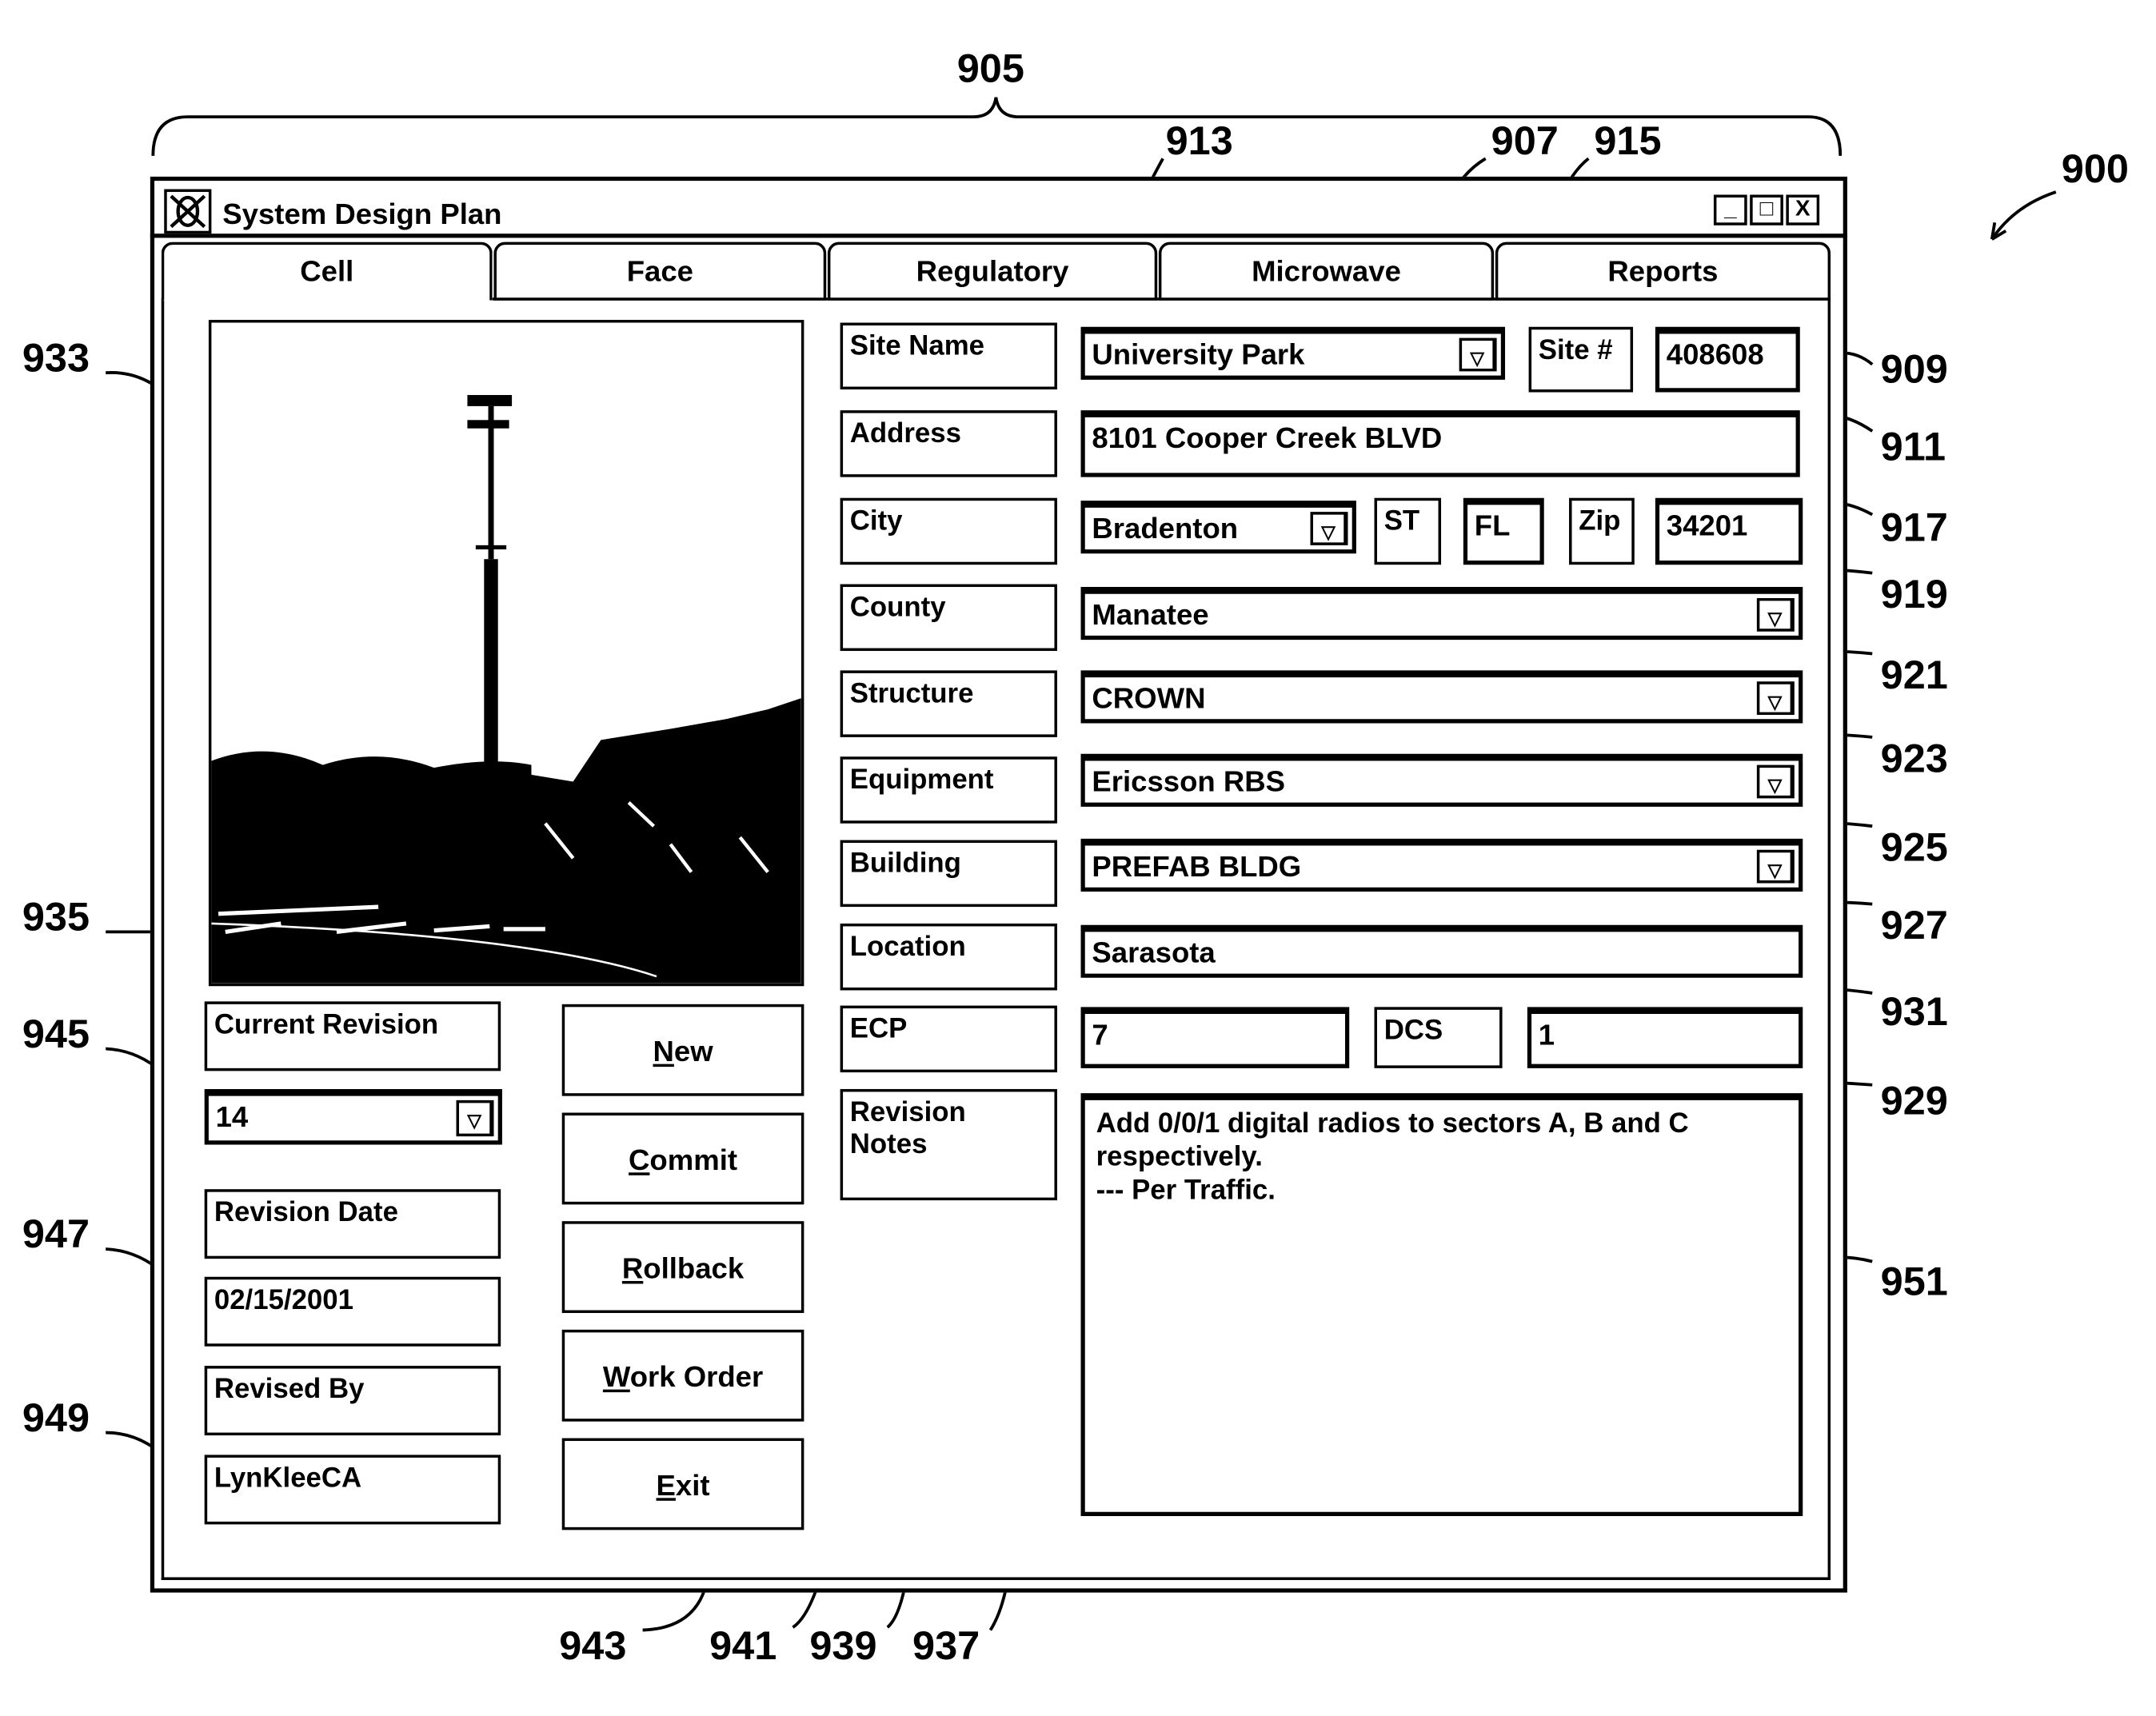 The width and height of the screenshot is (2156, 1716). I want to click on work-order-label: ork Order, so click(697, 1377).